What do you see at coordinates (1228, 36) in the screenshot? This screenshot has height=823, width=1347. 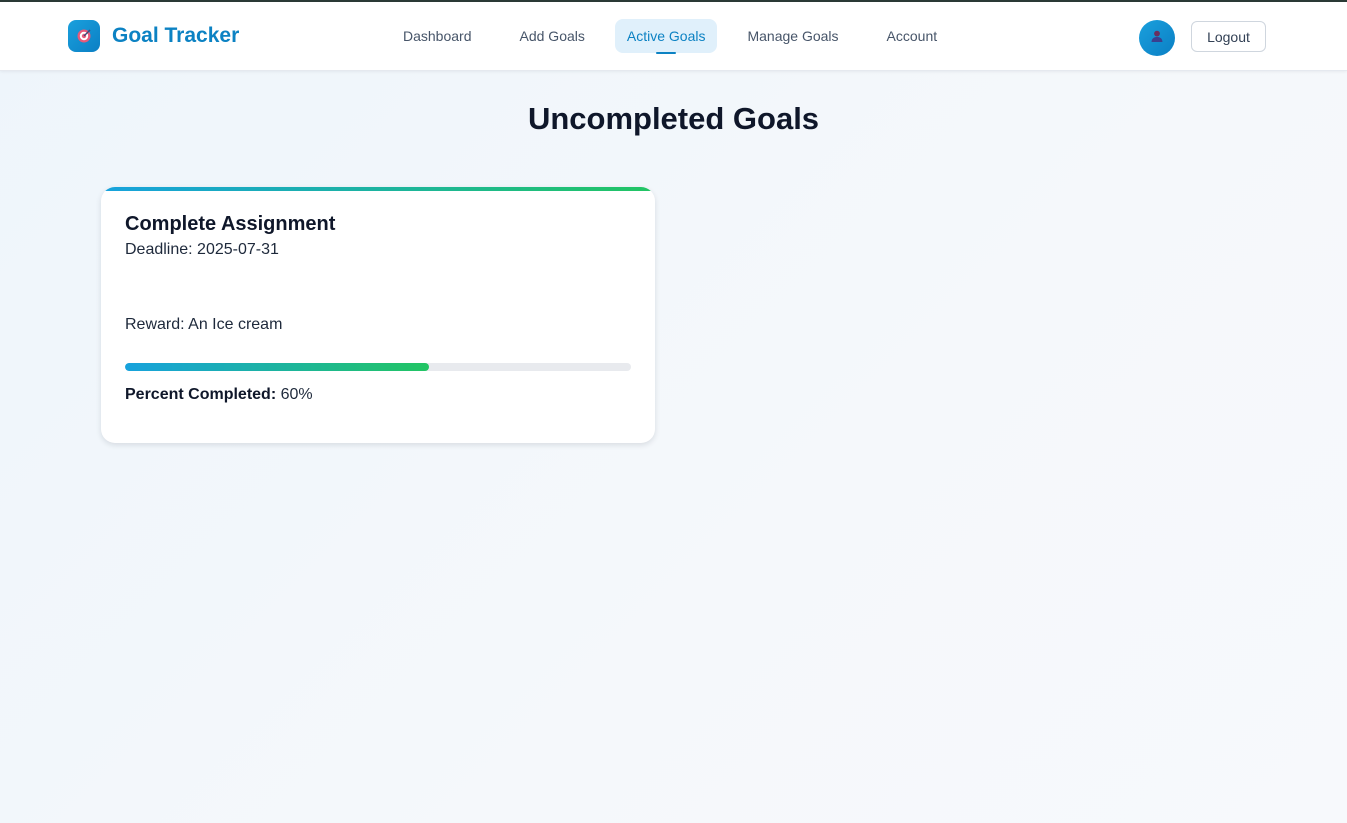 I see `logout-button: Logout` at bounding box center [1228, 36].